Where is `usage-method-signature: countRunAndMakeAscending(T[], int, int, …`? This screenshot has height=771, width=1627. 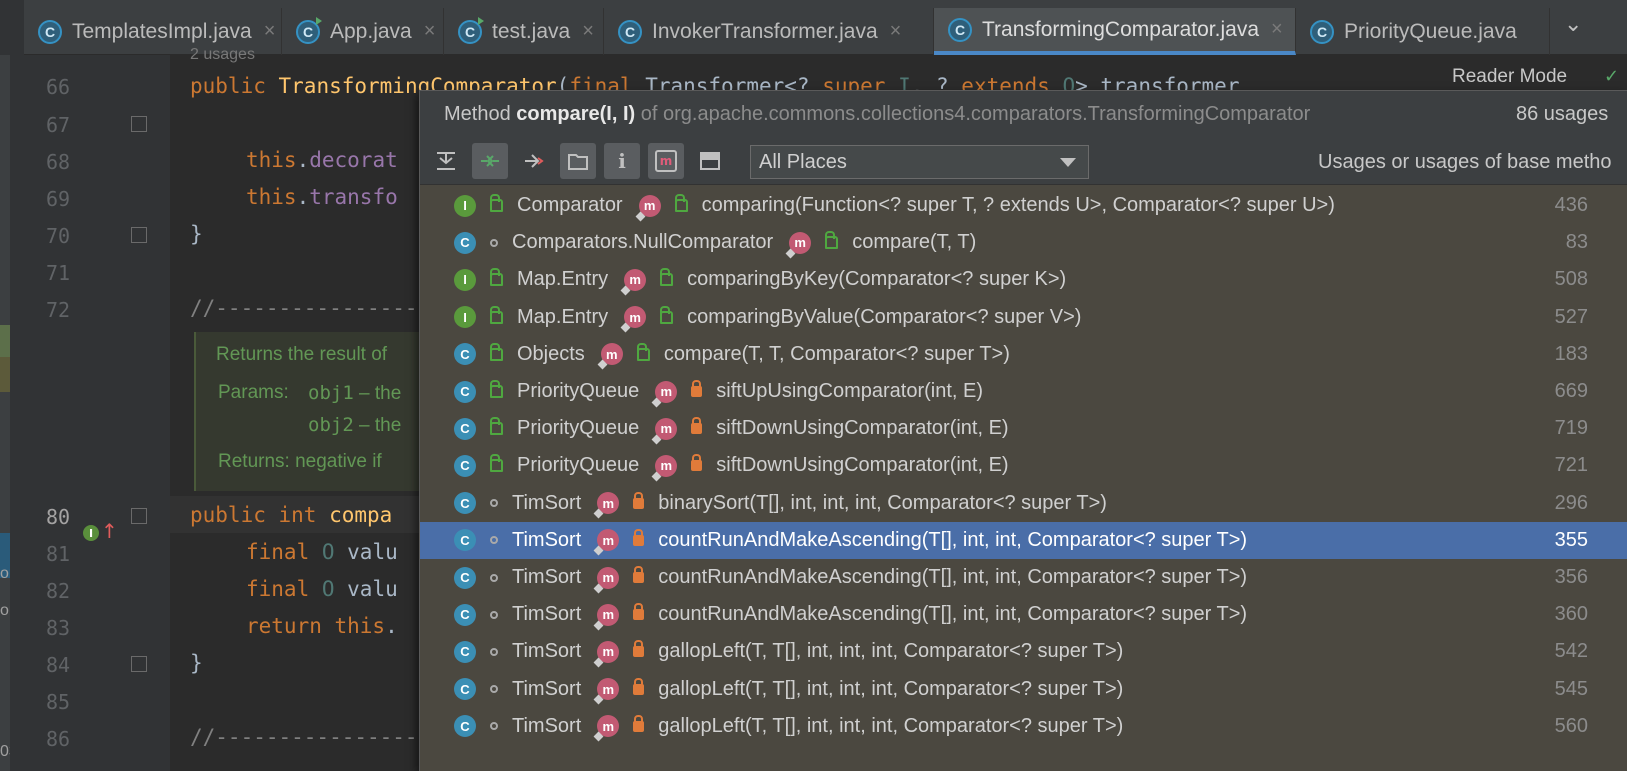
usage-method-signature: countRunAndMakeAscending(T[], int, int, … is located at coordinates (953, 539).